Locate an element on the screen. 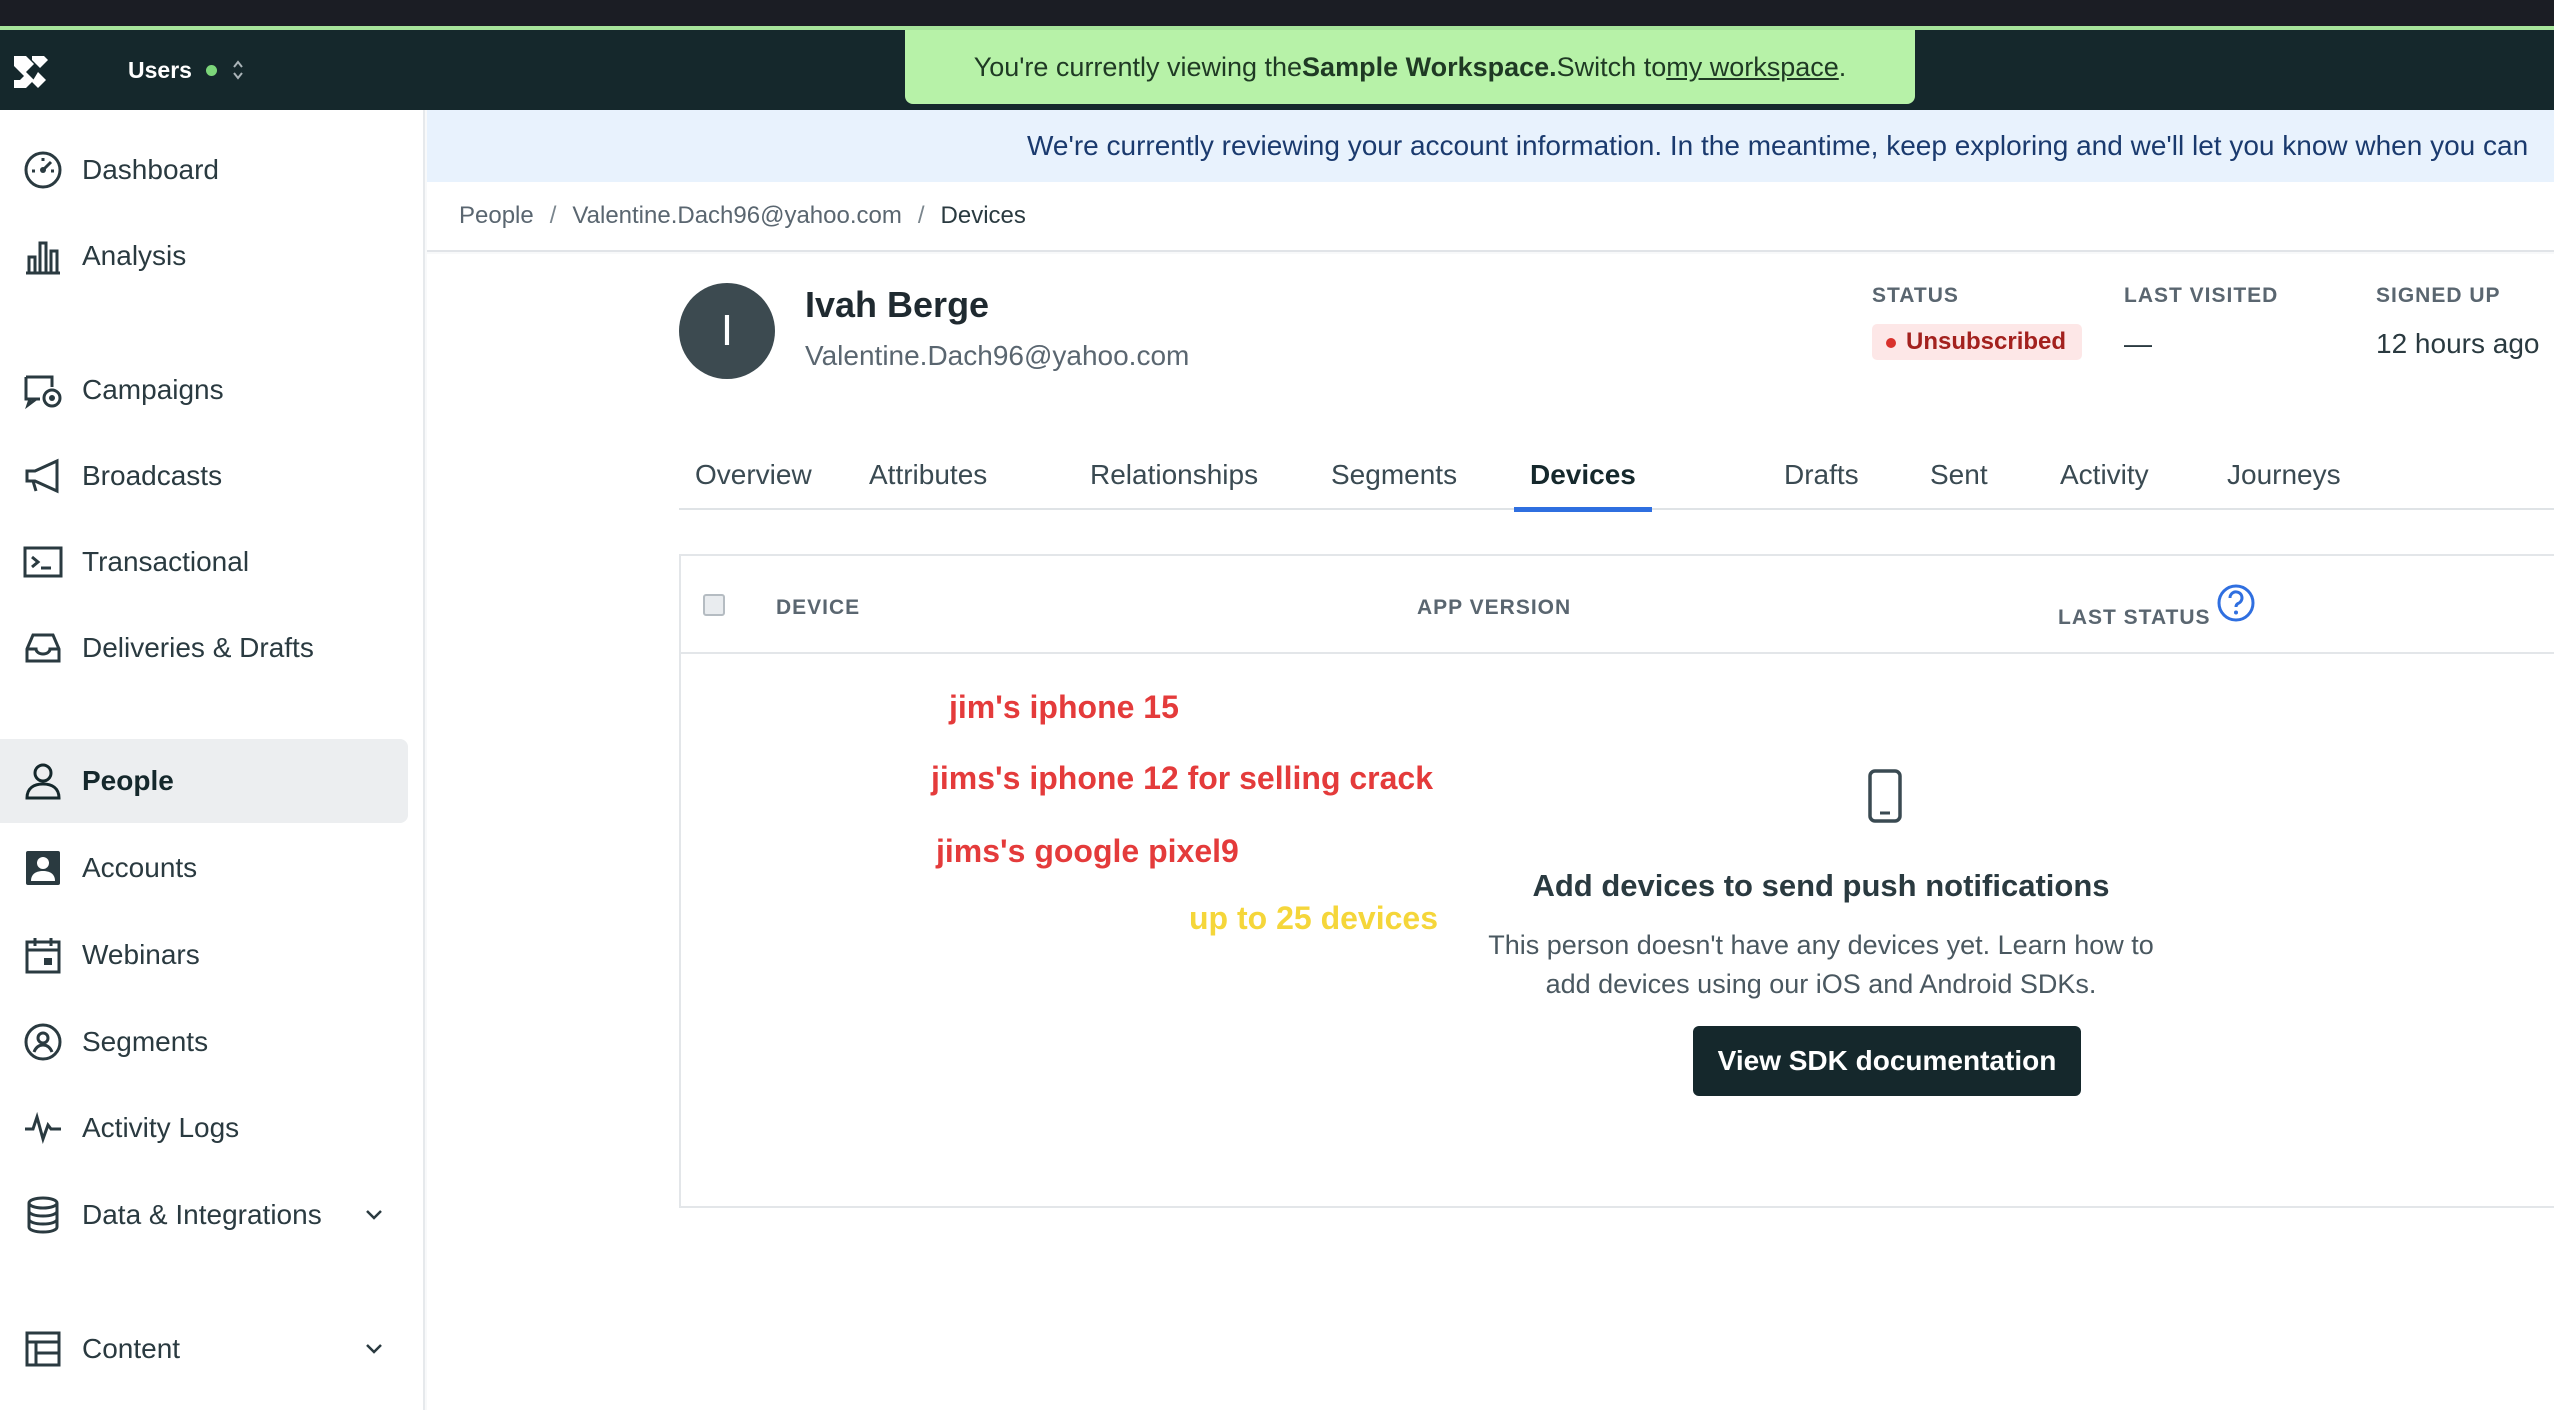 The height and width of the screenshot is (1410, 2554). workspace-switcher: Users is located at coordinates (186, 70).